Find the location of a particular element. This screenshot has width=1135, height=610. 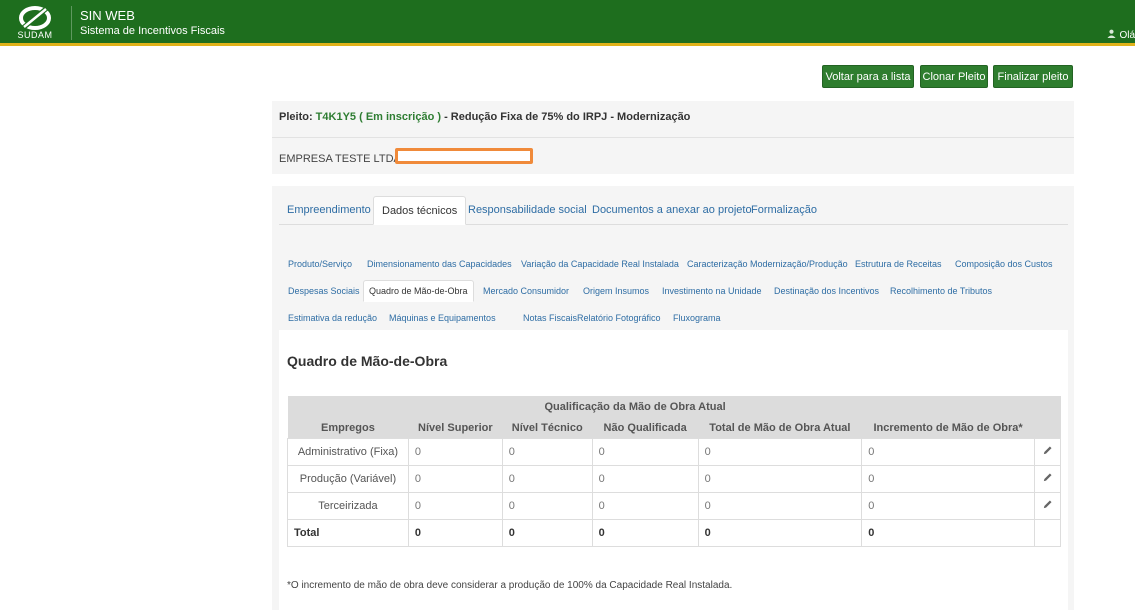

back-to-list-button: Voltar para a lista is located at coordinates (868, 76).